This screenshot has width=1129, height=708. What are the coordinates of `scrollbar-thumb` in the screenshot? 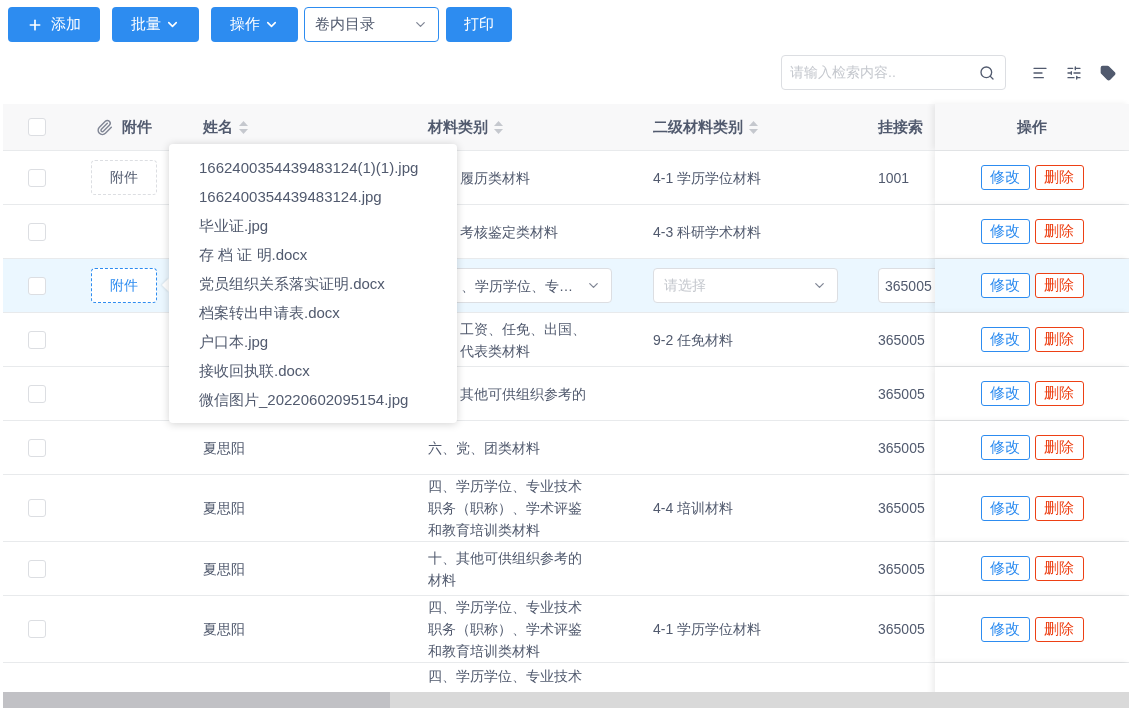 It's located at (196, 700).